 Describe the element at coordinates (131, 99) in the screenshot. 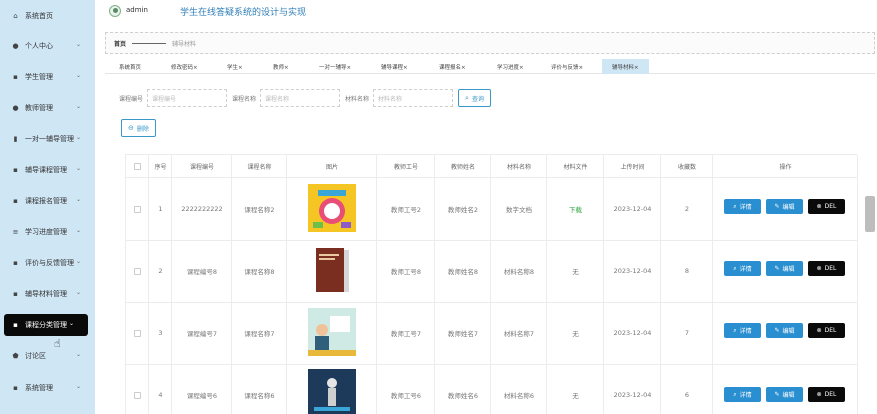

I see `course-code-label: 课程编号` at that location.